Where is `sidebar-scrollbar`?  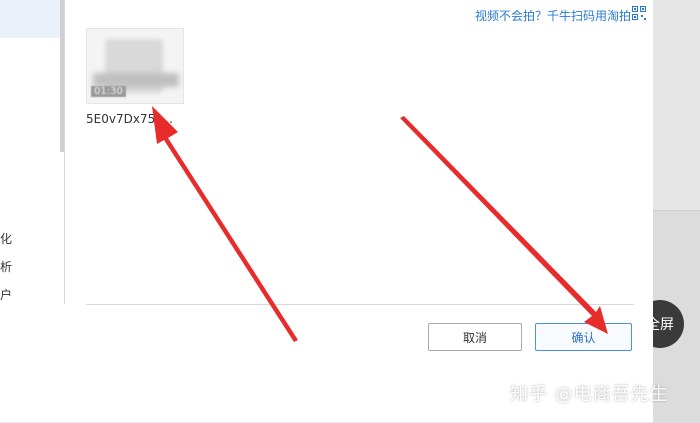
sidebar-scrollbar is located at coordinates (62, 76).